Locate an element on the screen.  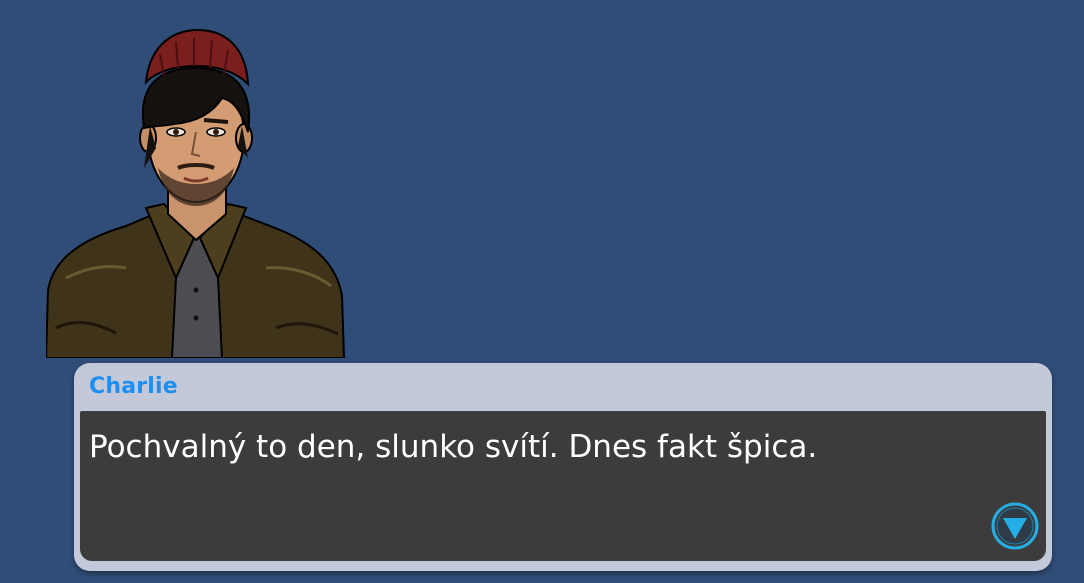
triangle-down-icon is located at coordinates (1015, 526).